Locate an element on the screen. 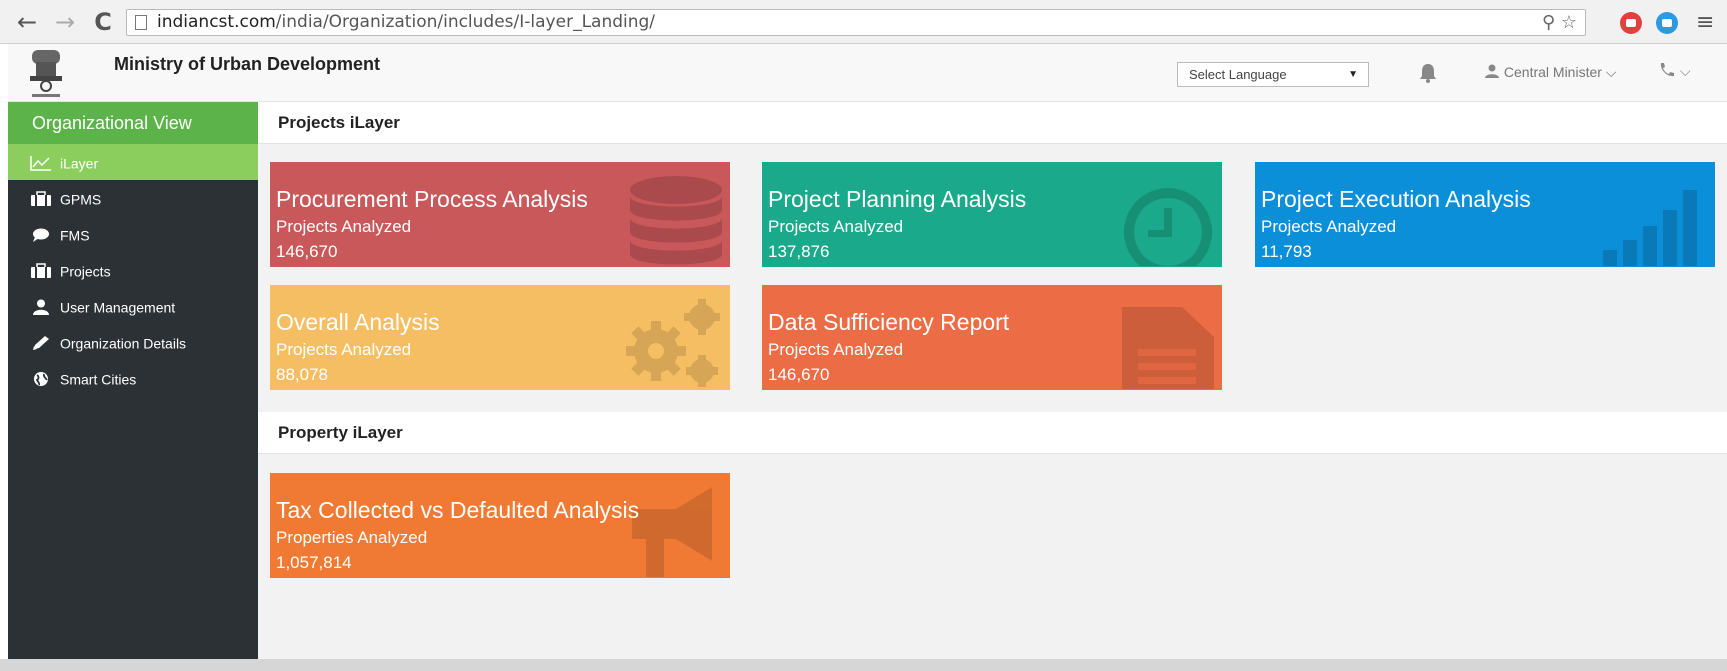 Image resolution: width=1727 pixels, height=671 pixels. browser-menu-icon: ≡ is located at coordinates (1705, 22).